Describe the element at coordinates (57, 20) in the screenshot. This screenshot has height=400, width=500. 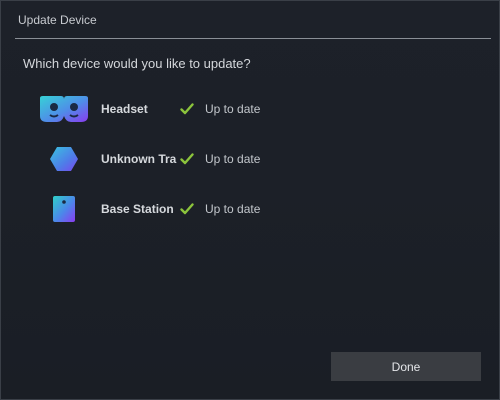
I see `dialog-title: Update Device` at that location.